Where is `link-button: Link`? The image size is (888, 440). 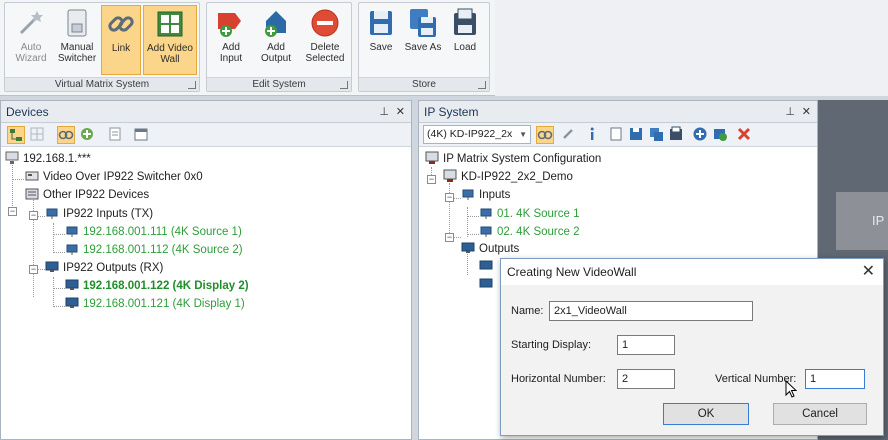 link-button: Link is located at coordinates (121, 40).